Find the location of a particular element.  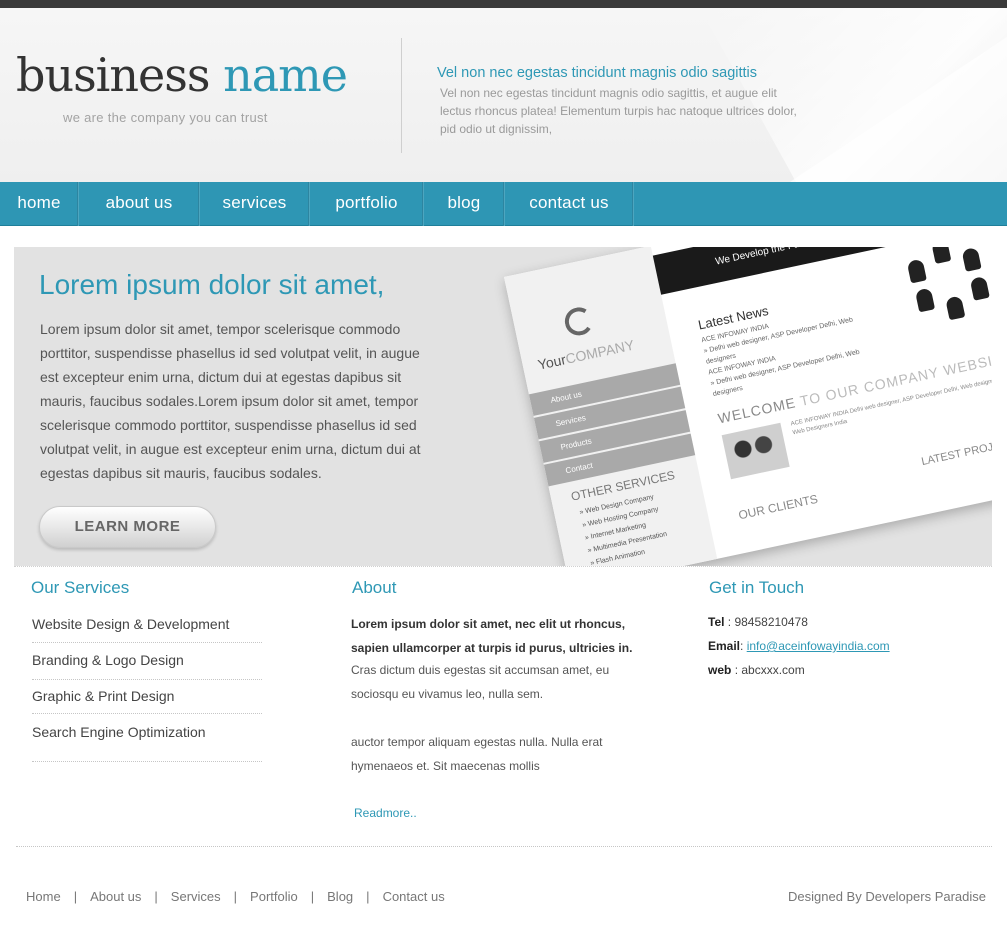

contact-title: Get in Touch is located at coordinates (757, 587).